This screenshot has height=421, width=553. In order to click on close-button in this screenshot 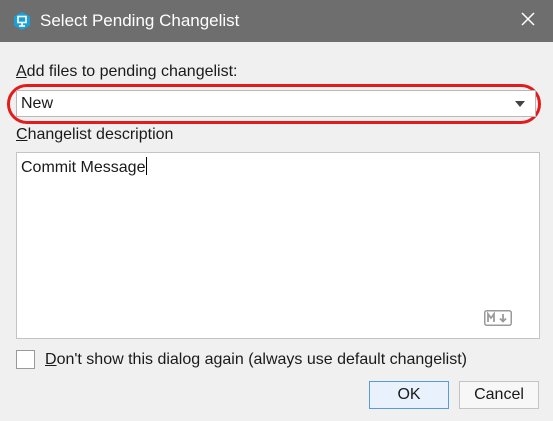, I will do `click(528, 21)`.